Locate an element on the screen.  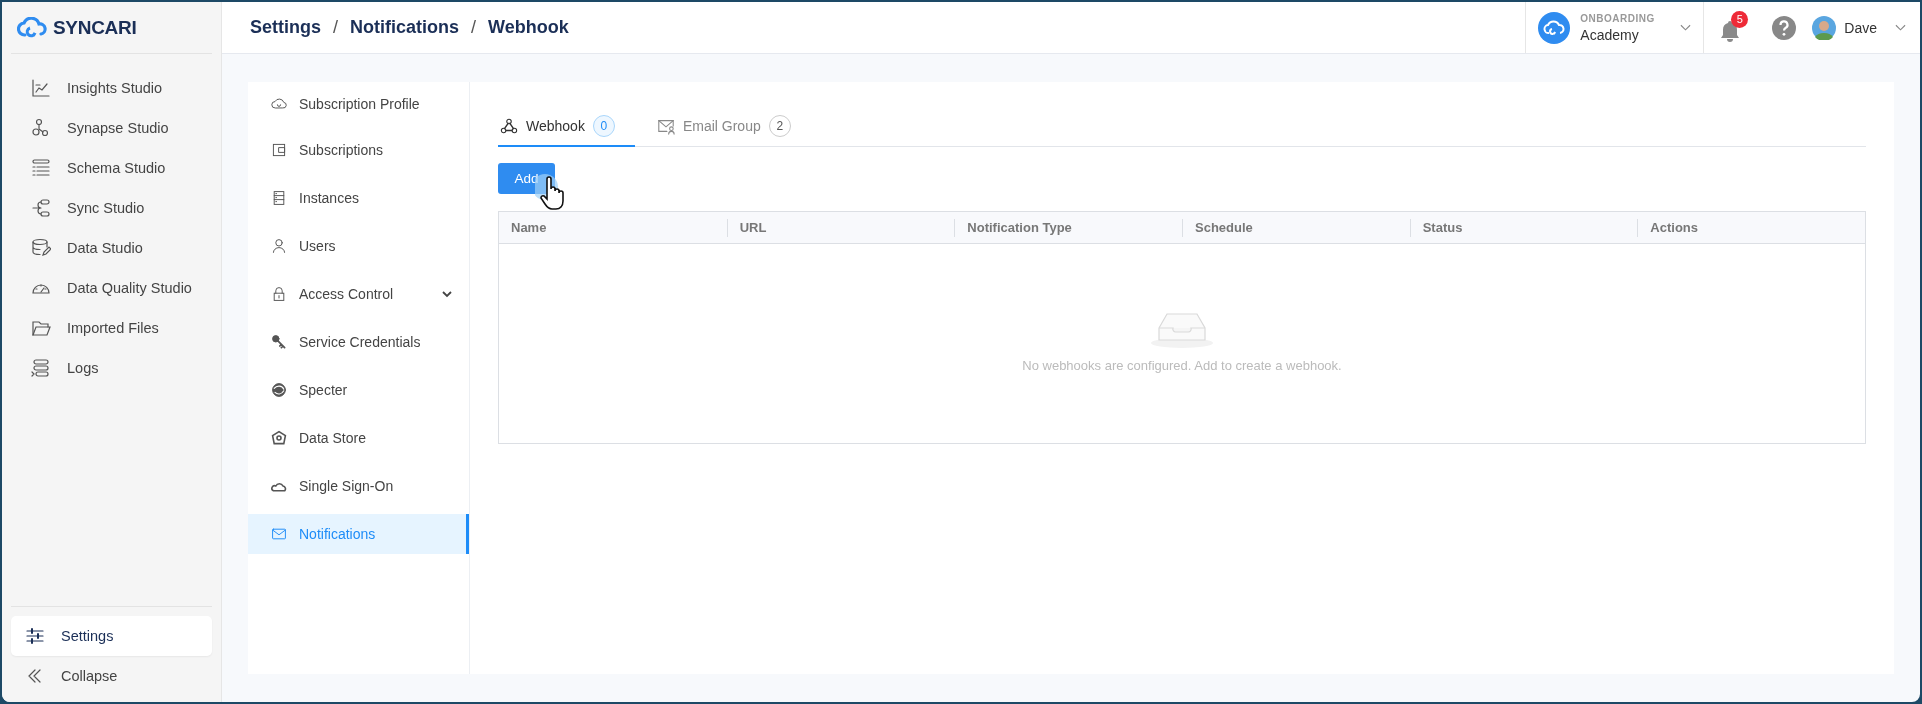
settings-menu-item: Users is located at coordinates (358, 246).